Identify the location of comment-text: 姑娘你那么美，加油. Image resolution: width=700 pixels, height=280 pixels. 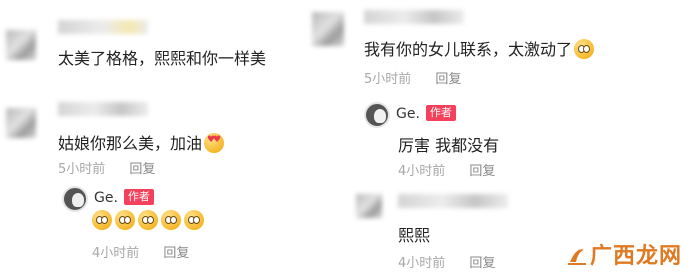
(141, 142).